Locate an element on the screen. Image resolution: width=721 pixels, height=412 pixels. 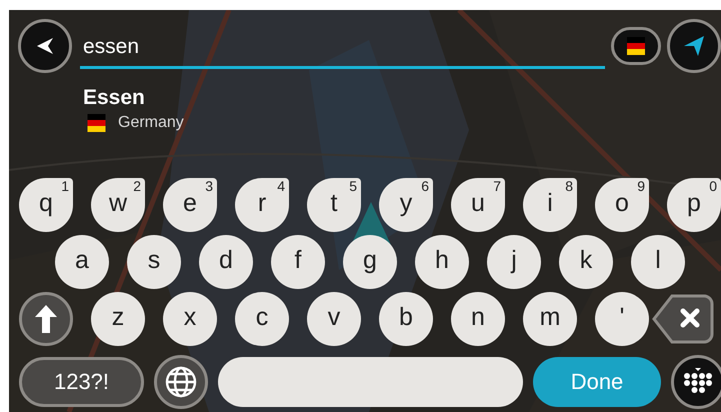
result-country: Germany is located at coordinates (151, 123).